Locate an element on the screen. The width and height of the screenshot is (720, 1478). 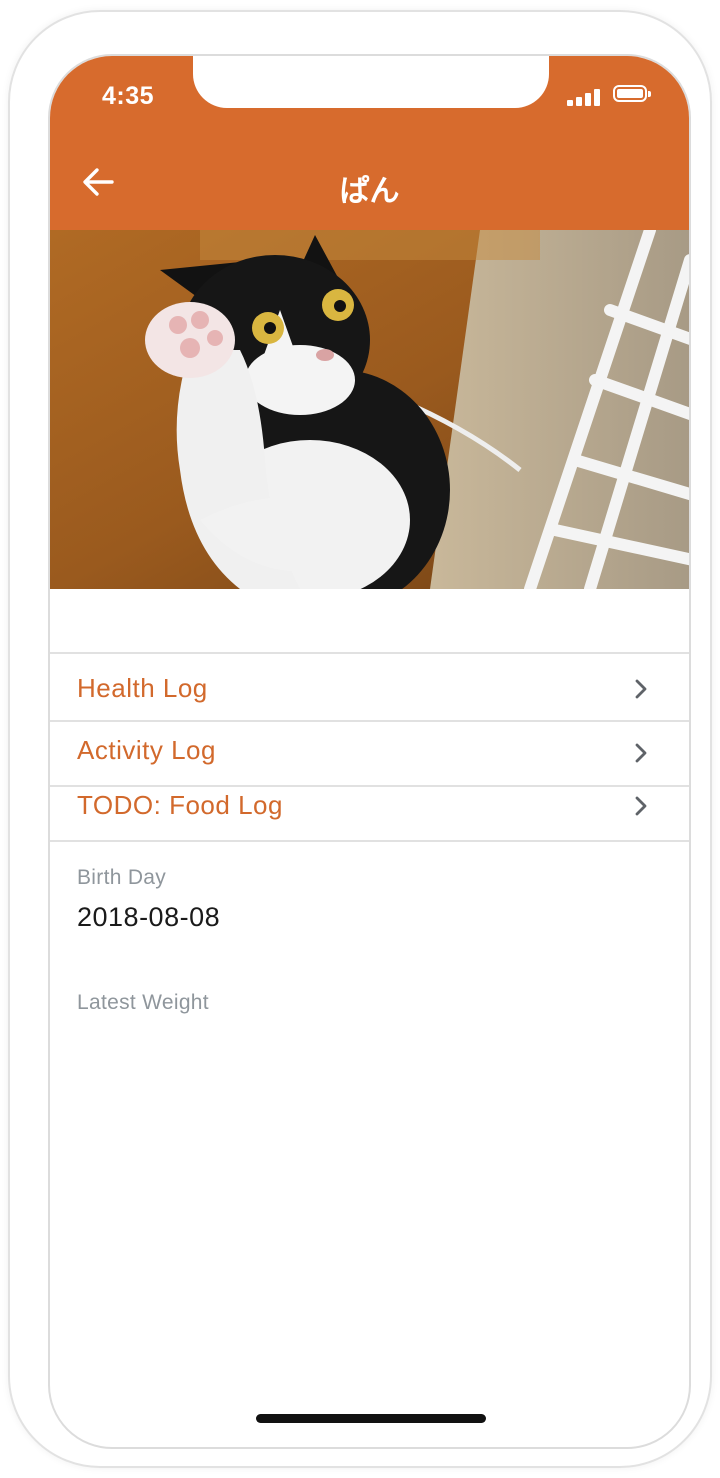
food-log-label: TODO: Food Log is located at coordinates (180, 805).